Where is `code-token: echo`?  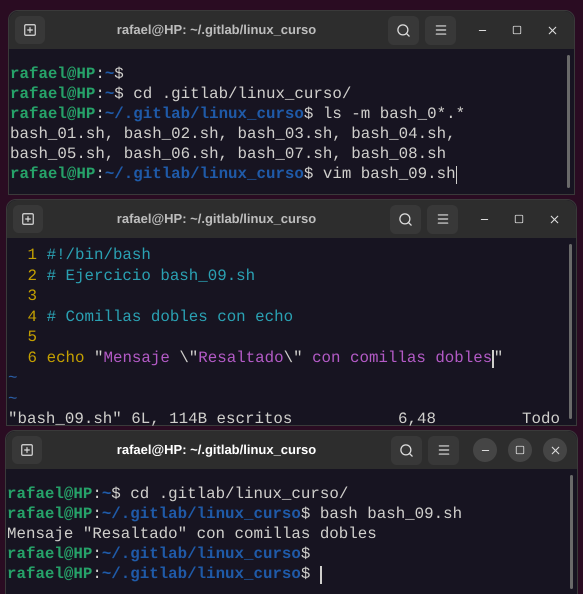 code-token: echo is located at coordinates (65, 358).